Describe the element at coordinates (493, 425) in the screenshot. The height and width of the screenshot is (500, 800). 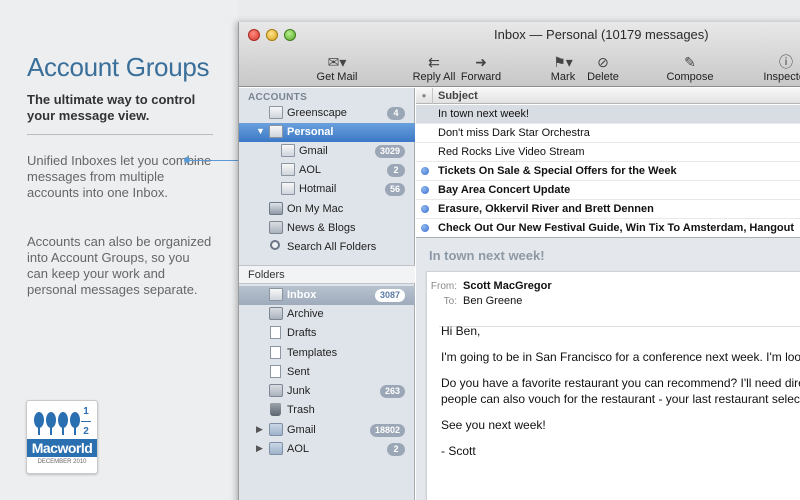
I see `body-line: See you next week!` at that location.